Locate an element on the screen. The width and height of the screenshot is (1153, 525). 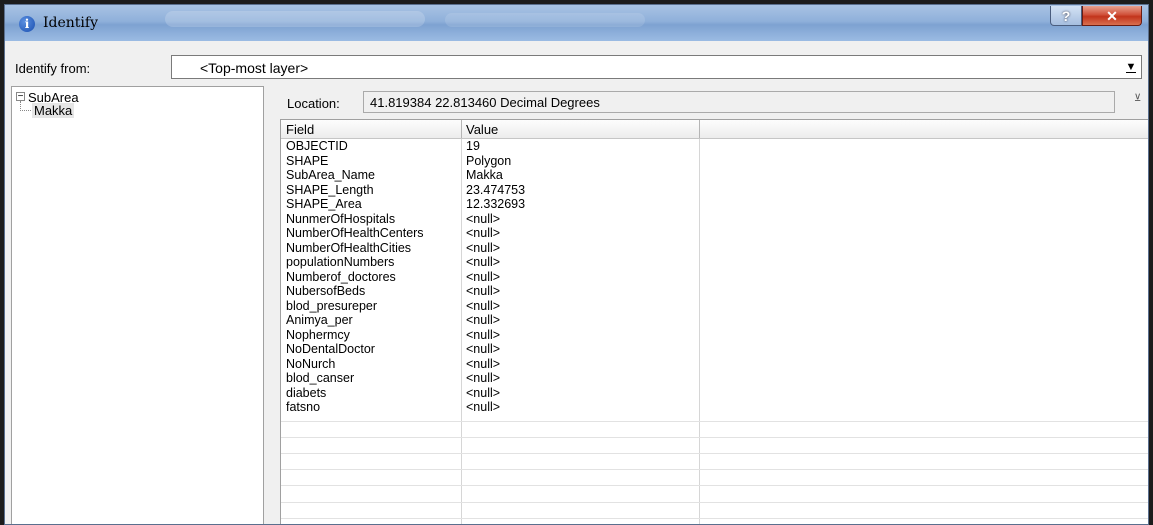
tree-node-feature: Makka is located at coordinates (53, 110).